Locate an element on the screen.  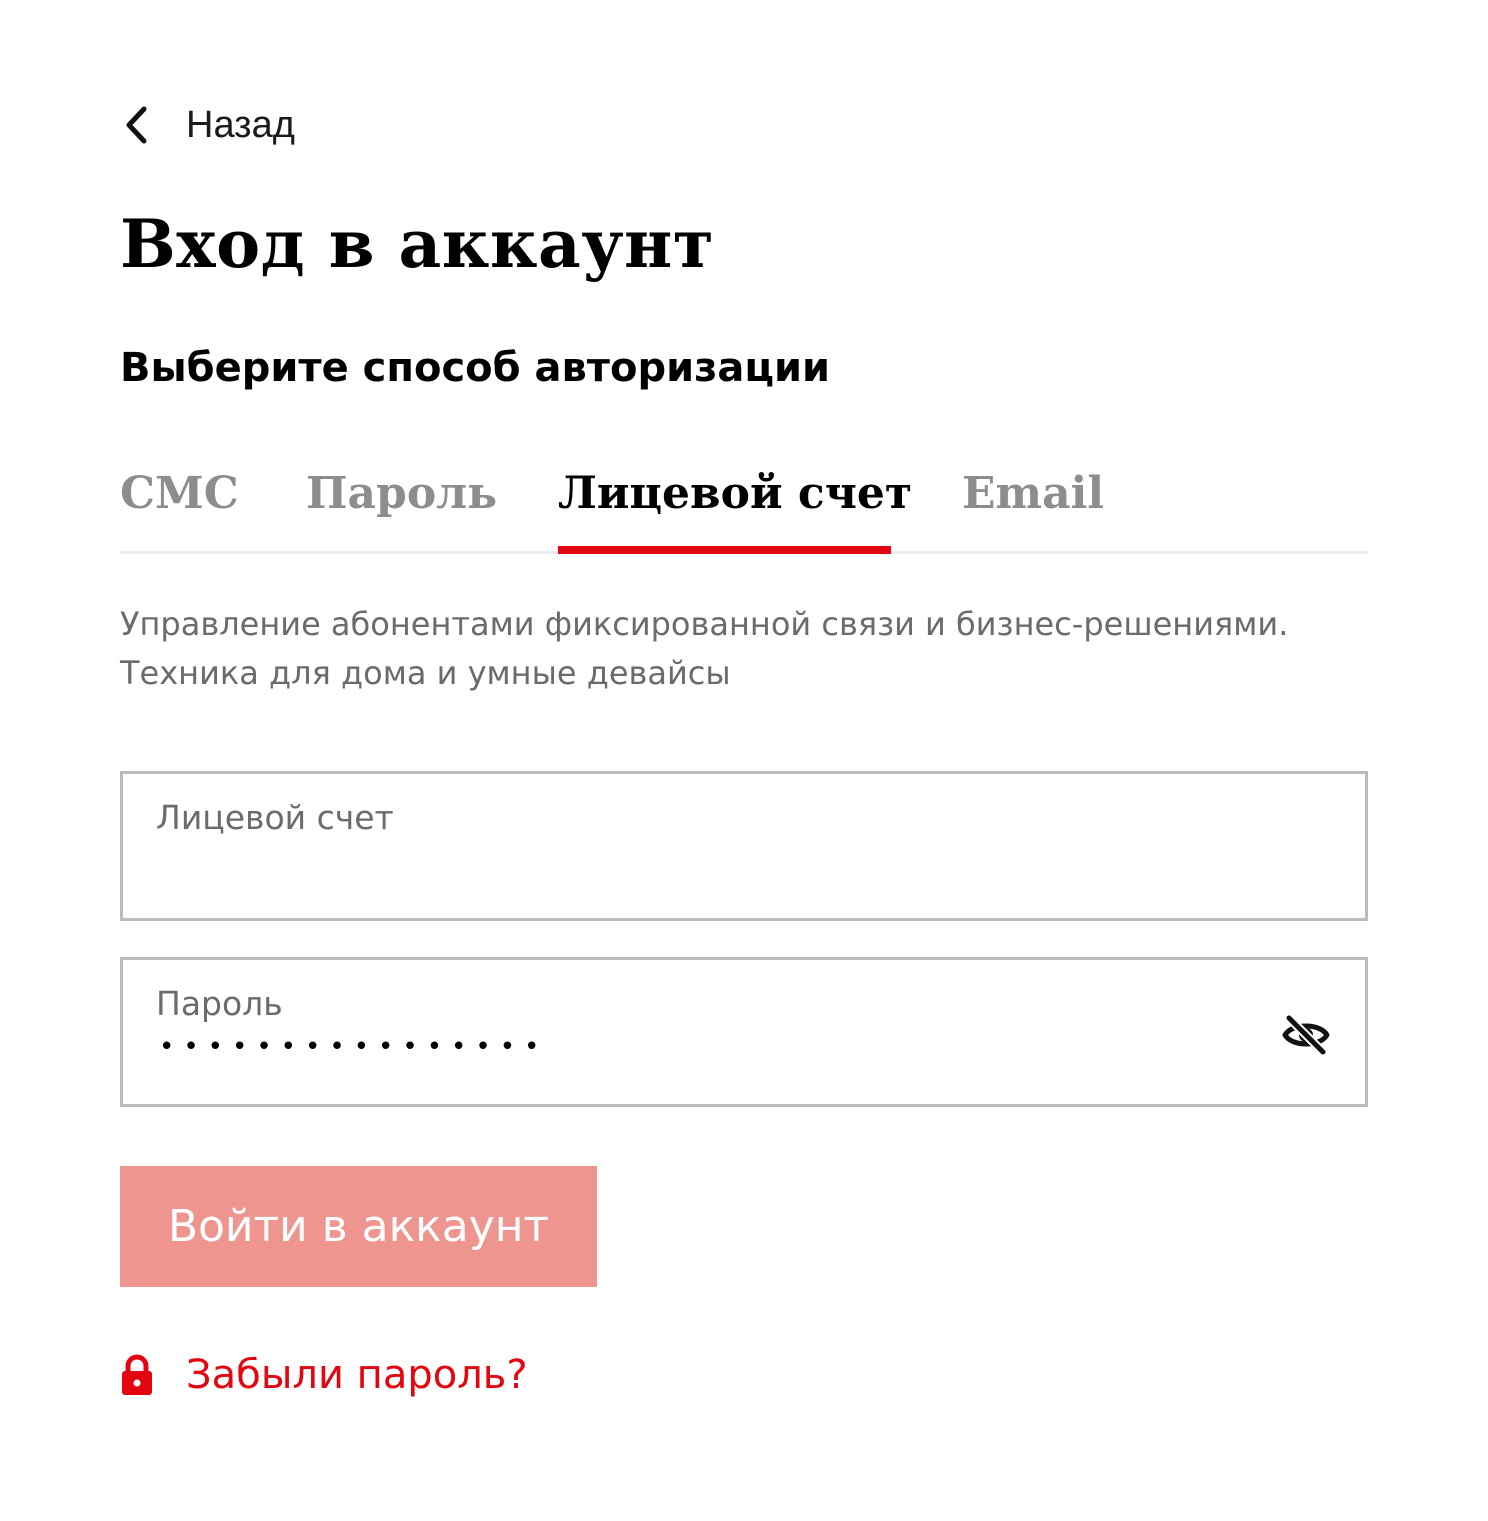
account-number-label: Лицевой счет is located at coordinates (275, 817).